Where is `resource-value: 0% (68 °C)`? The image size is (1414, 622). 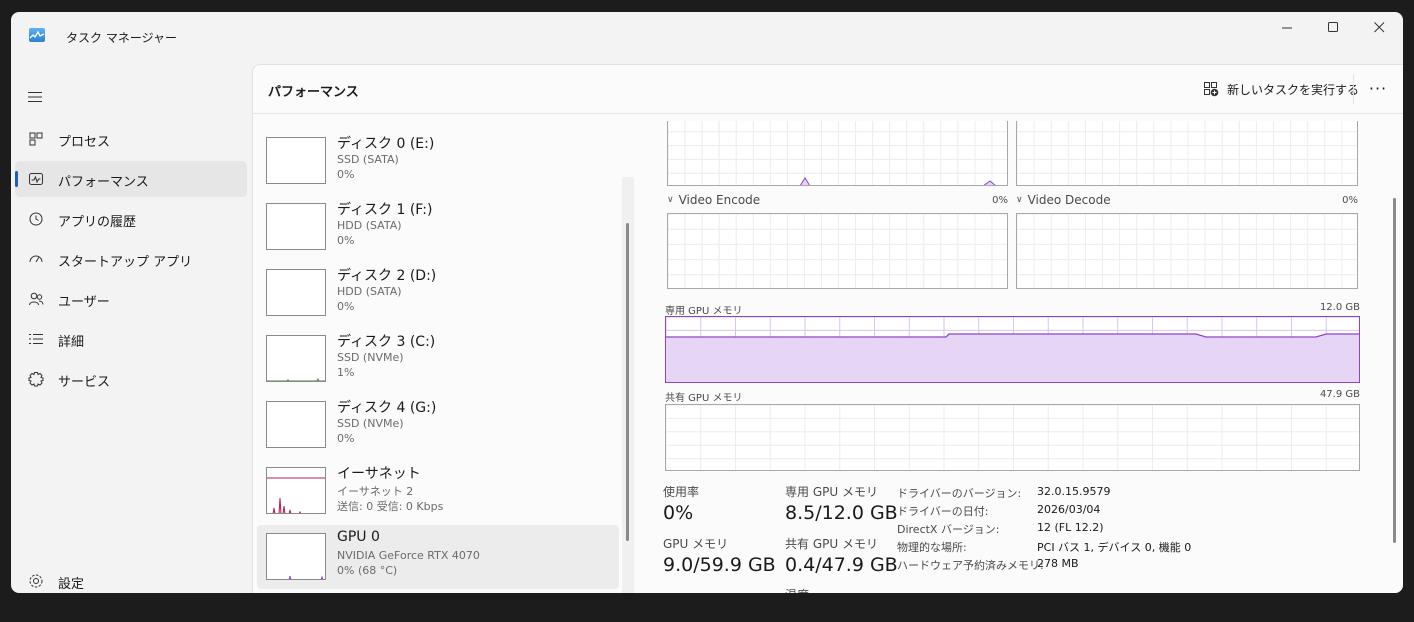 resource-value: 0% (68 °C) is located at coordinates (367, 570).